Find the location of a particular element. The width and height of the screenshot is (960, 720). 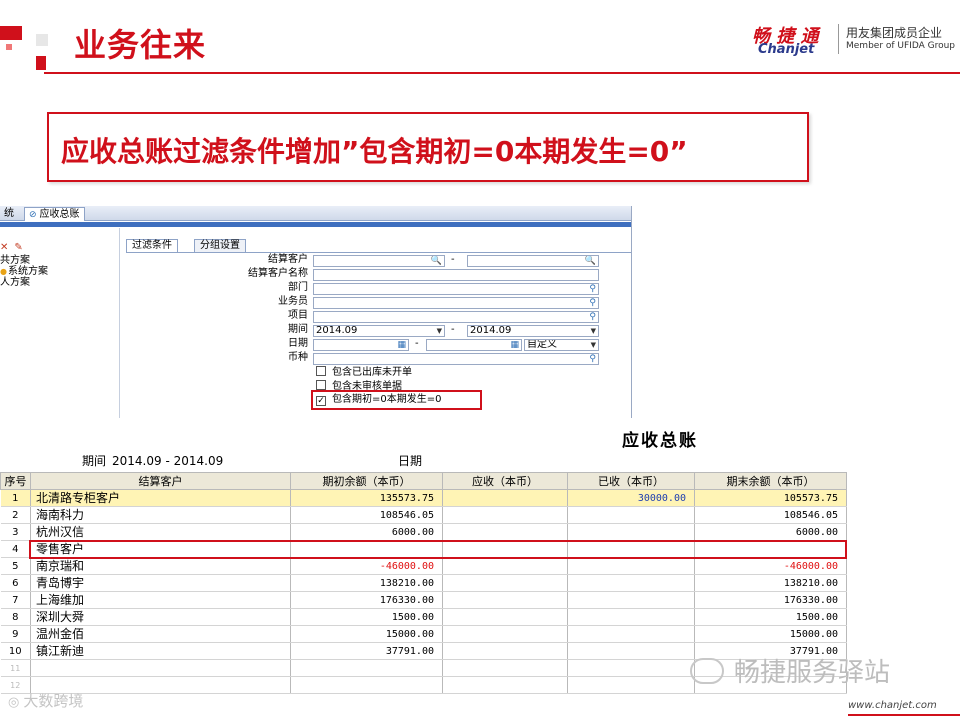

table-row: 1 北清路专柜客户 135573.75 30000.00 105573.75 is located at coordinates (423, 498).